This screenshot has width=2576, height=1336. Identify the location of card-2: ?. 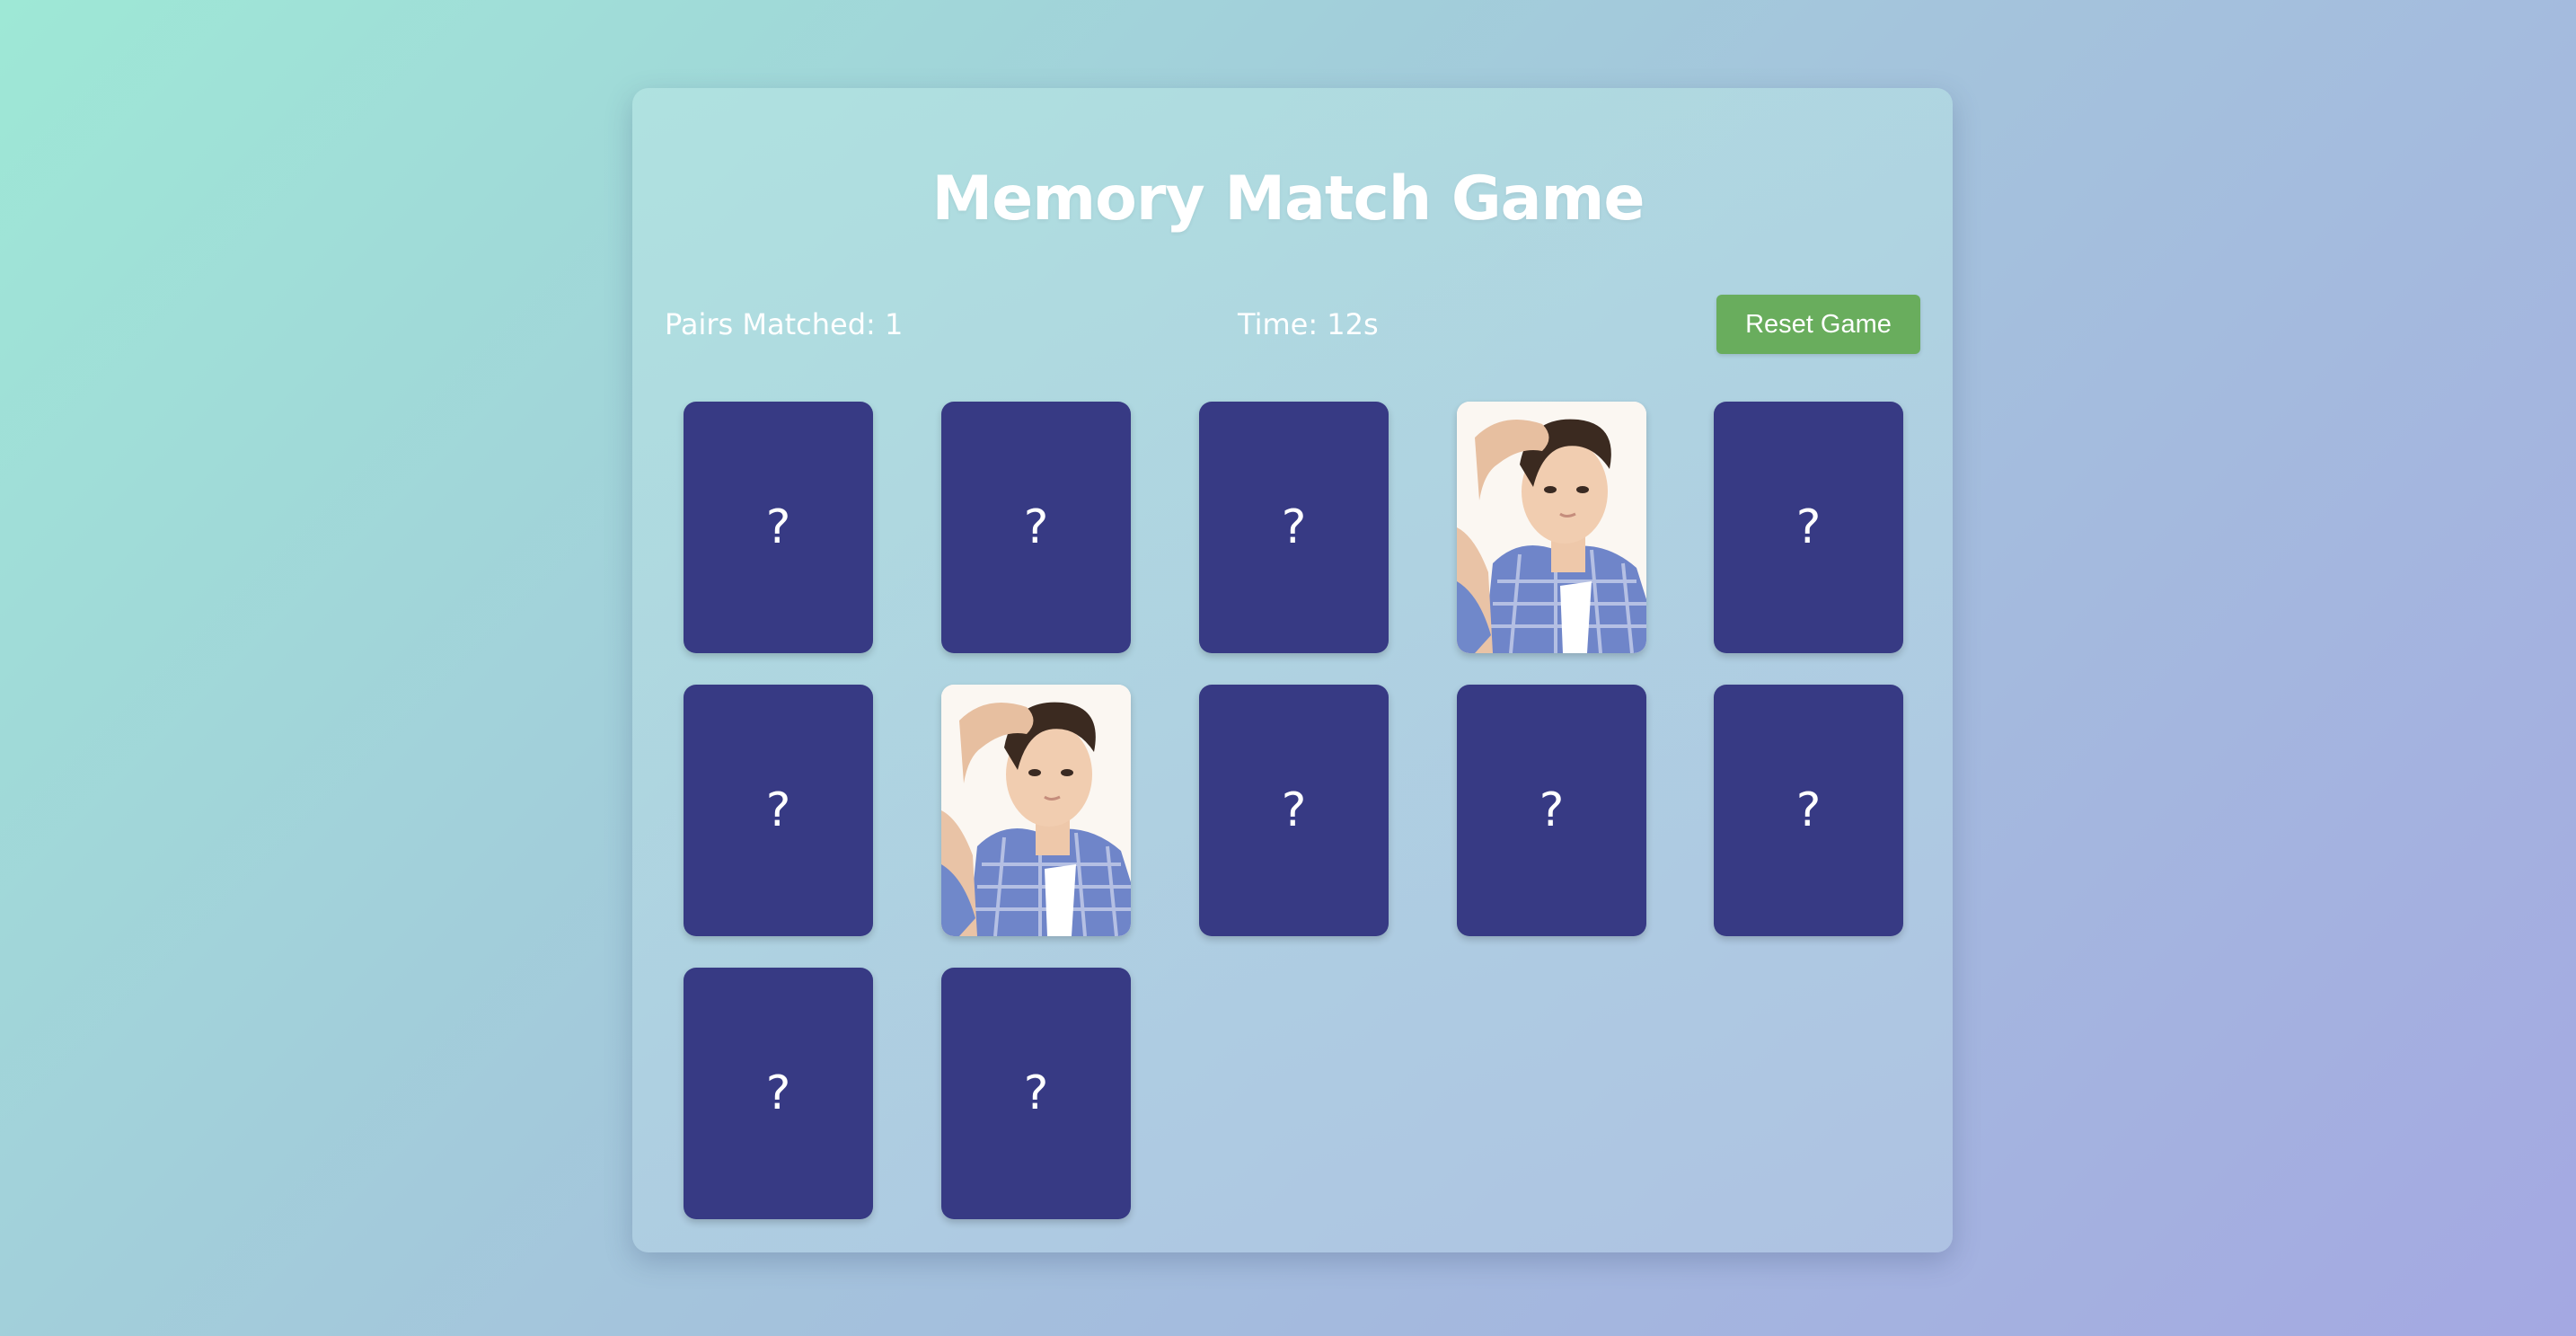
(1036, 527).